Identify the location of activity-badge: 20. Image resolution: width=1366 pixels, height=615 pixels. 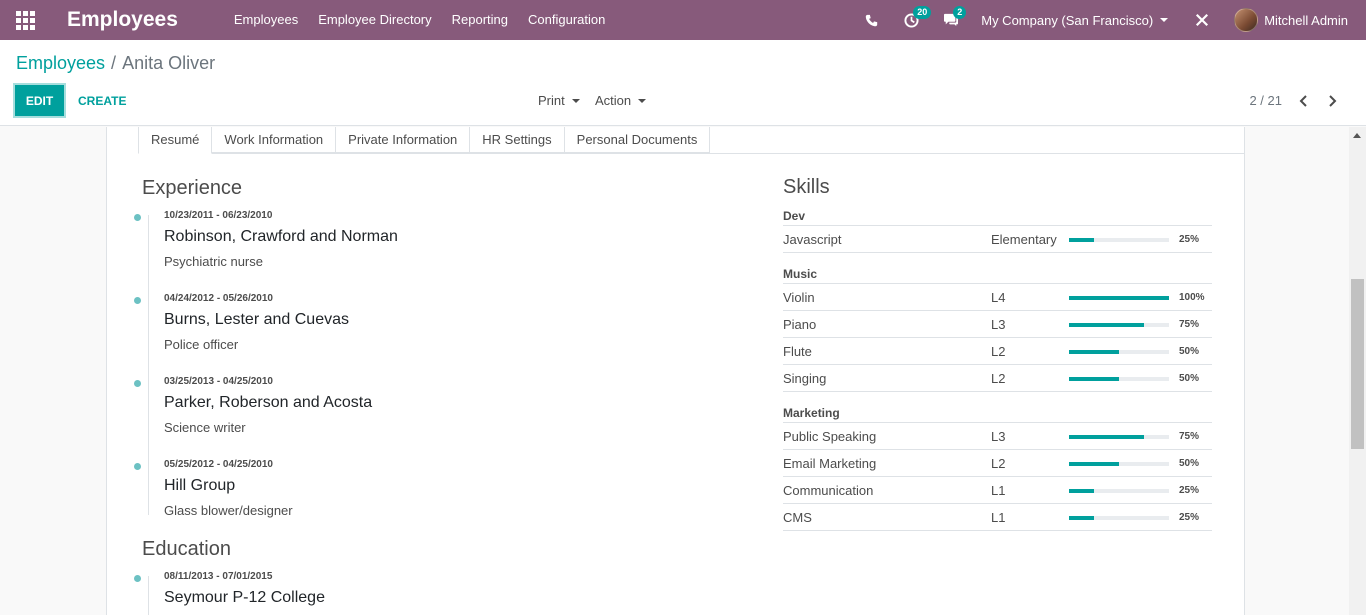
(922, 12).